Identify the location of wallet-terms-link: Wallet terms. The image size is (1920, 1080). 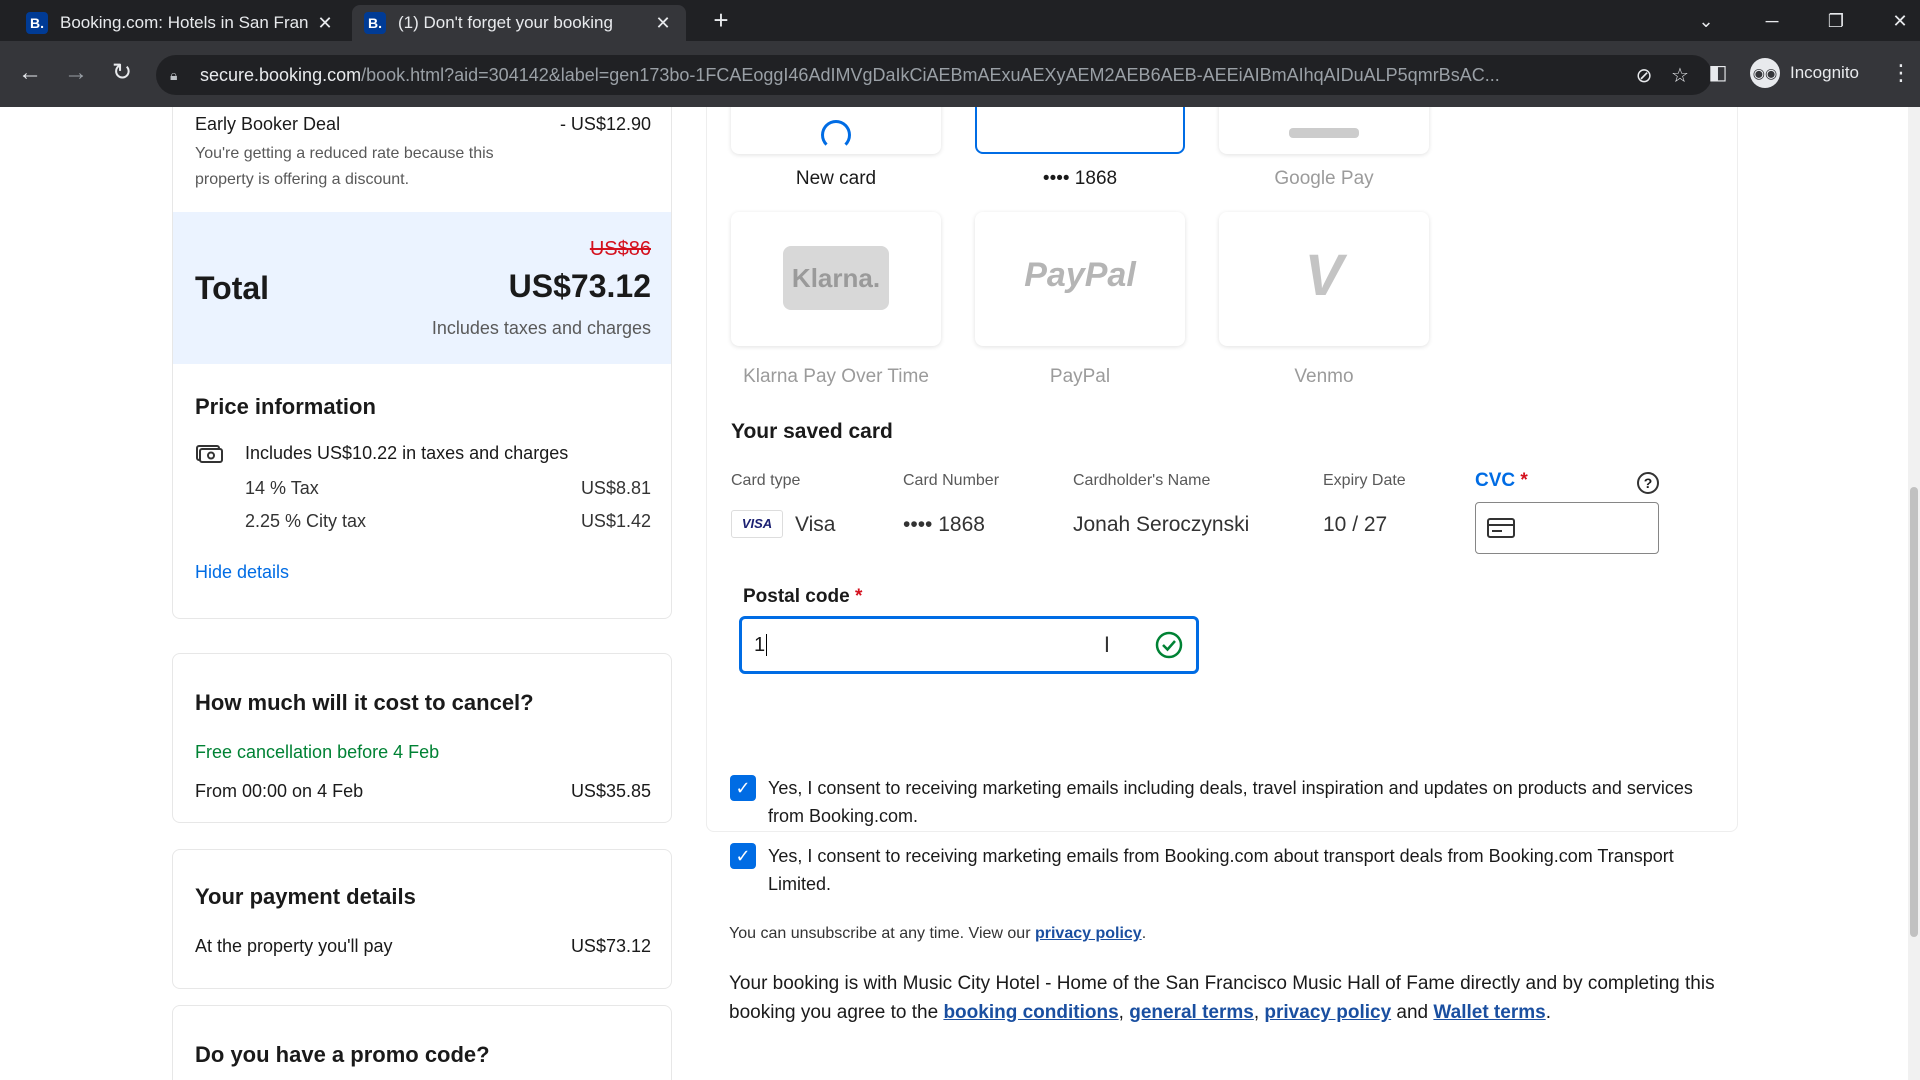
(1489, 1012).